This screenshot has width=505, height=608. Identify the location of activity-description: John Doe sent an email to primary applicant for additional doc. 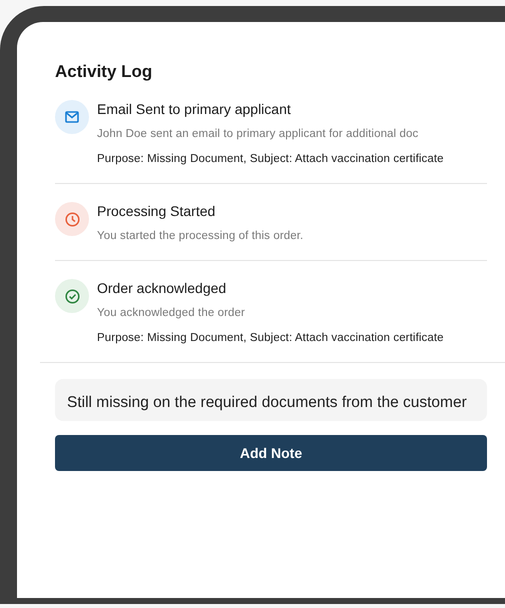
(258, 134).